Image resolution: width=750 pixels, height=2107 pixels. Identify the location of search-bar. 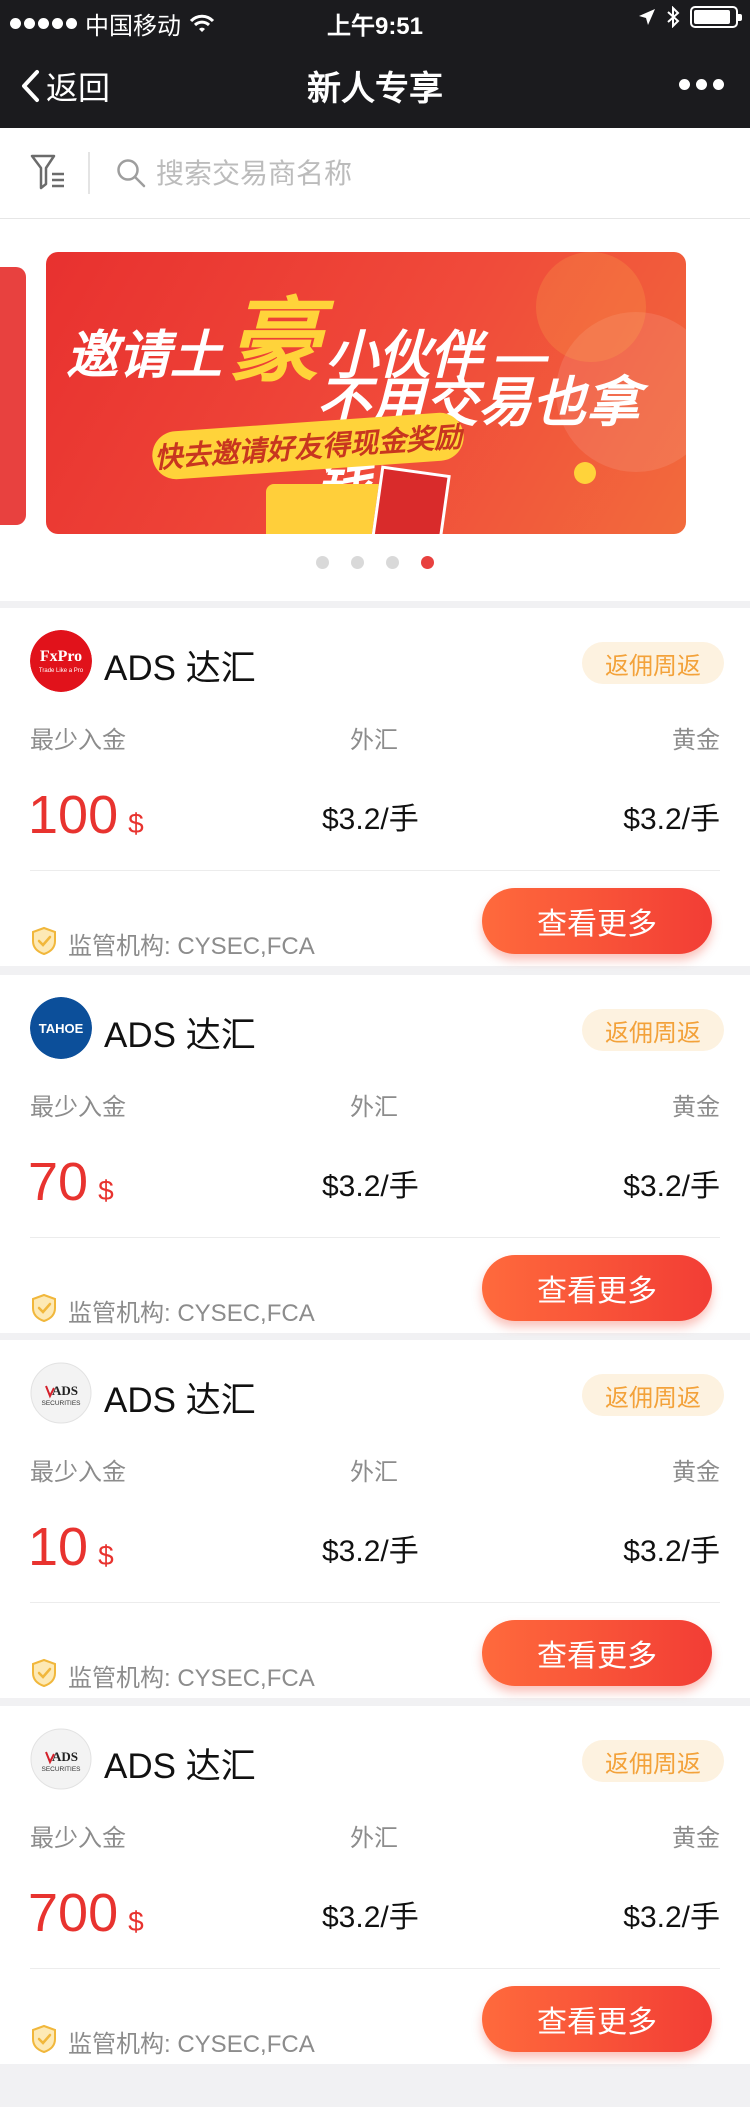
(375, 173).